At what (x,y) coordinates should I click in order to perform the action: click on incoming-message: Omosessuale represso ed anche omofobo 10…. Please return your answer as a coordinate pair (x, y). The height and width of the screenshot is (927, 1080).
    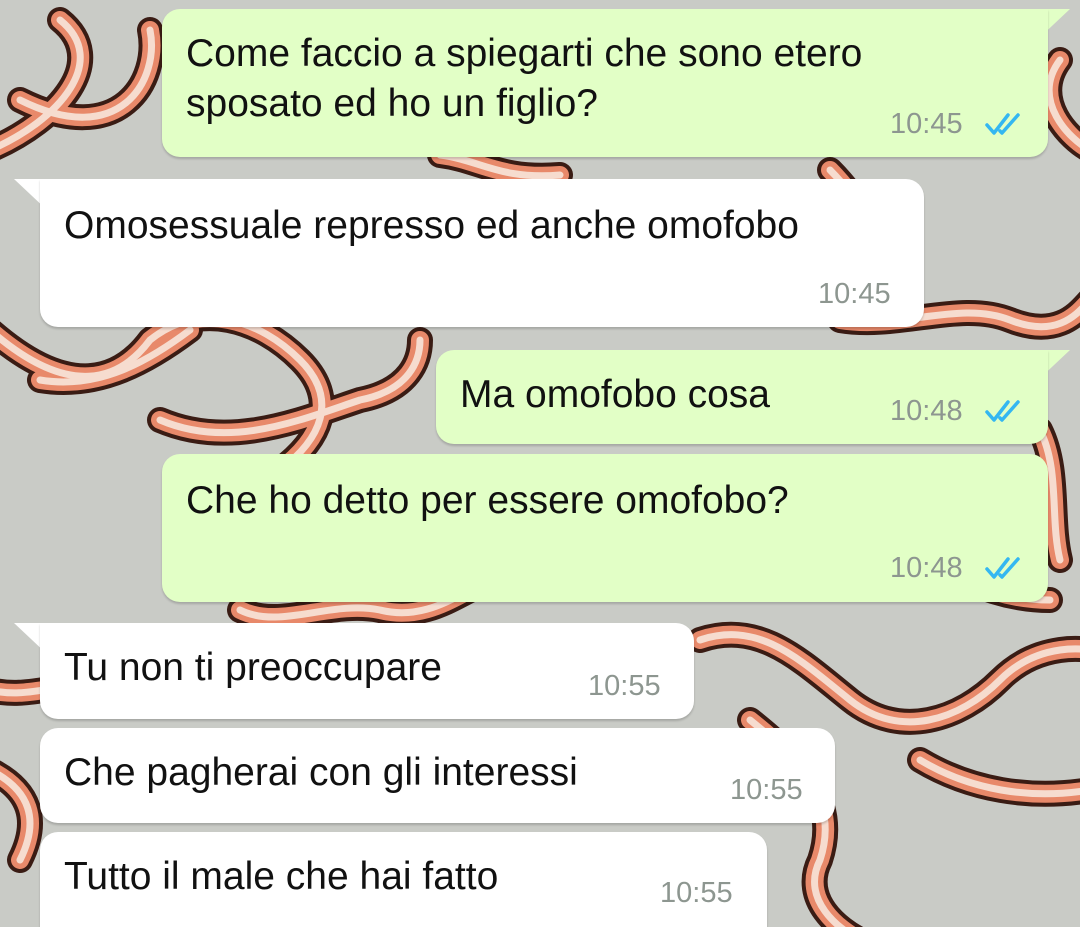
    Looking at the image, I should click on (482, 253).